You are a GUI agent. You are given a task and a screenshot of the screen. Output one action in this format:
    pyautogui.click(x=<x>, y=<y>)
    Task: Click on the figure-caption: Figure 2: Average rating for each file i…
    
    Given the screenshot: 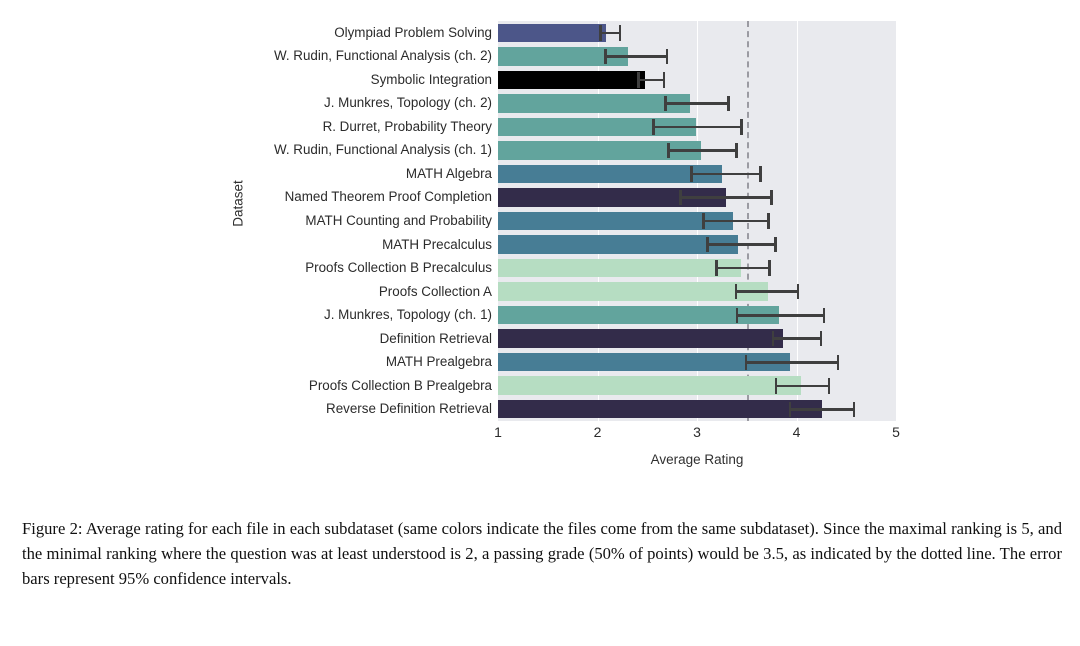 What is the action you would take?
    pyautogui.click(x=542, y=554)
    